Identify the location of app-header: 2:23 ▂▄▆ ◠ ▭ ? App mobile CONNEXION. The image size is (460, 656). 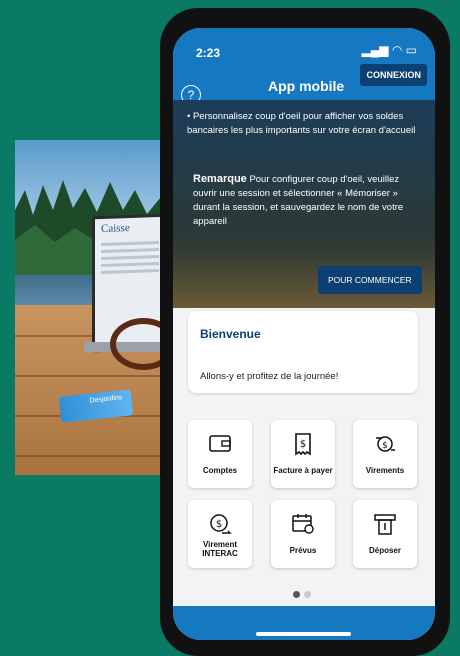
(304, 66).